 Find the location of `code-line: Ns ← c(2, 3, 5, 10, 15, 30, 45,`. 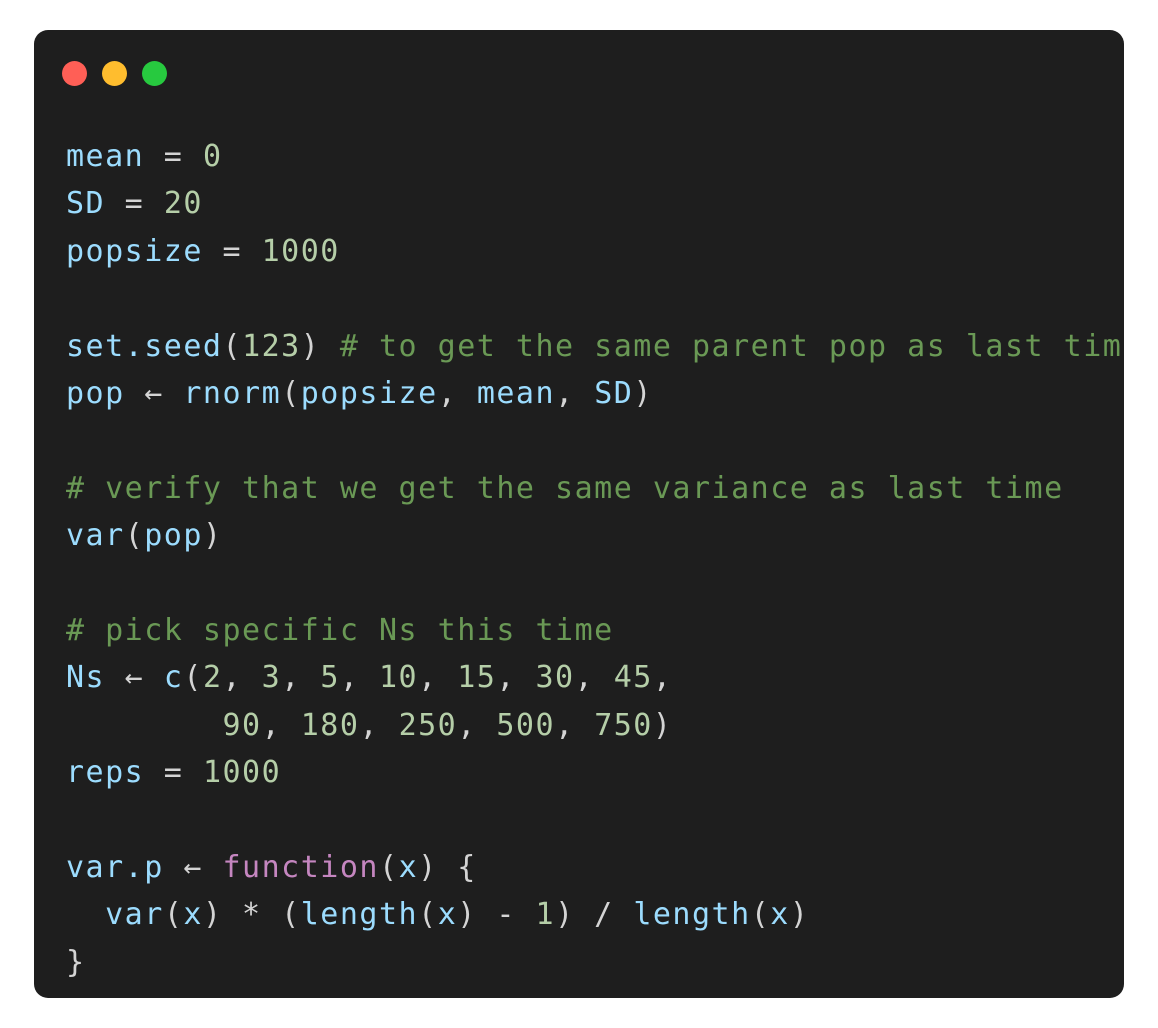

code-line: Ns ← c(2, 3, 5, 10, 15, 30, 45, is located at coordinates (595, 677).